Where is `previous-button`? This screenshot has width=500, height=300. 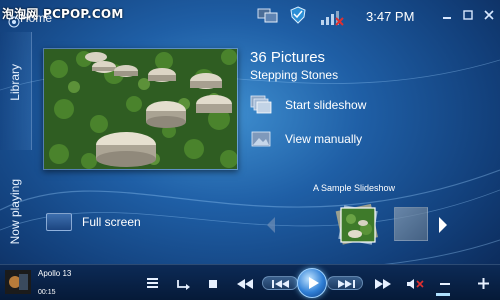
previous-button is located at coordinates (280, 283).